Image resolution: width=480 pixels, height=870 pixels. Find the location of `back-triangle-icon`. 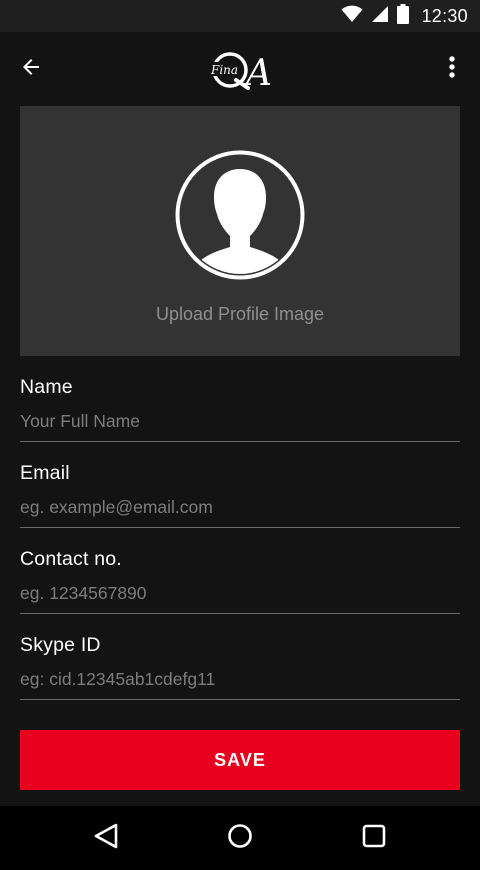

back-triangle-icon is located at coordinates (106, 838).